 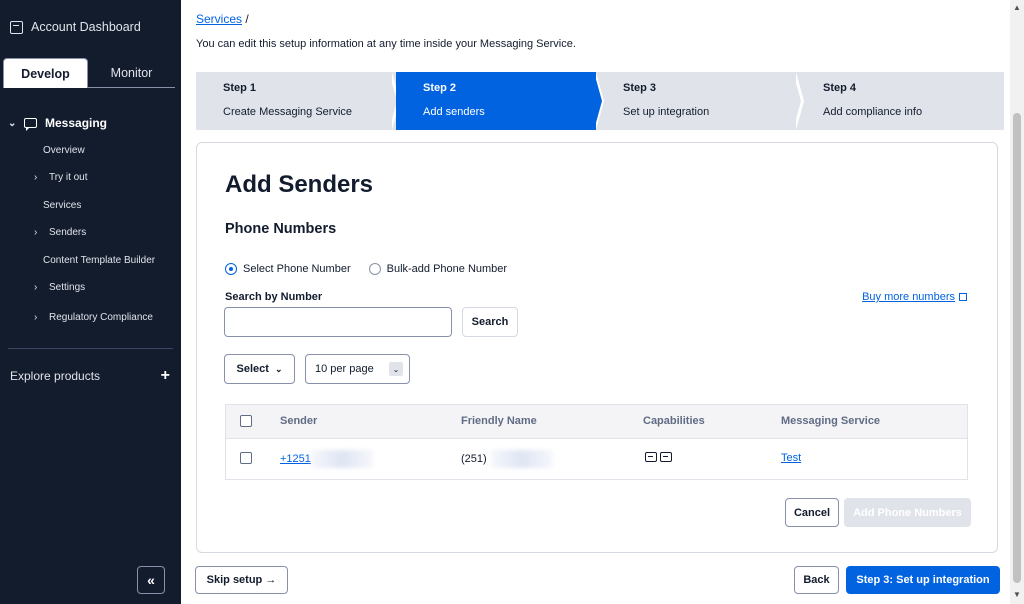 I want to click on select-dropdown: Select ⌄, so click(x=259, y=369).